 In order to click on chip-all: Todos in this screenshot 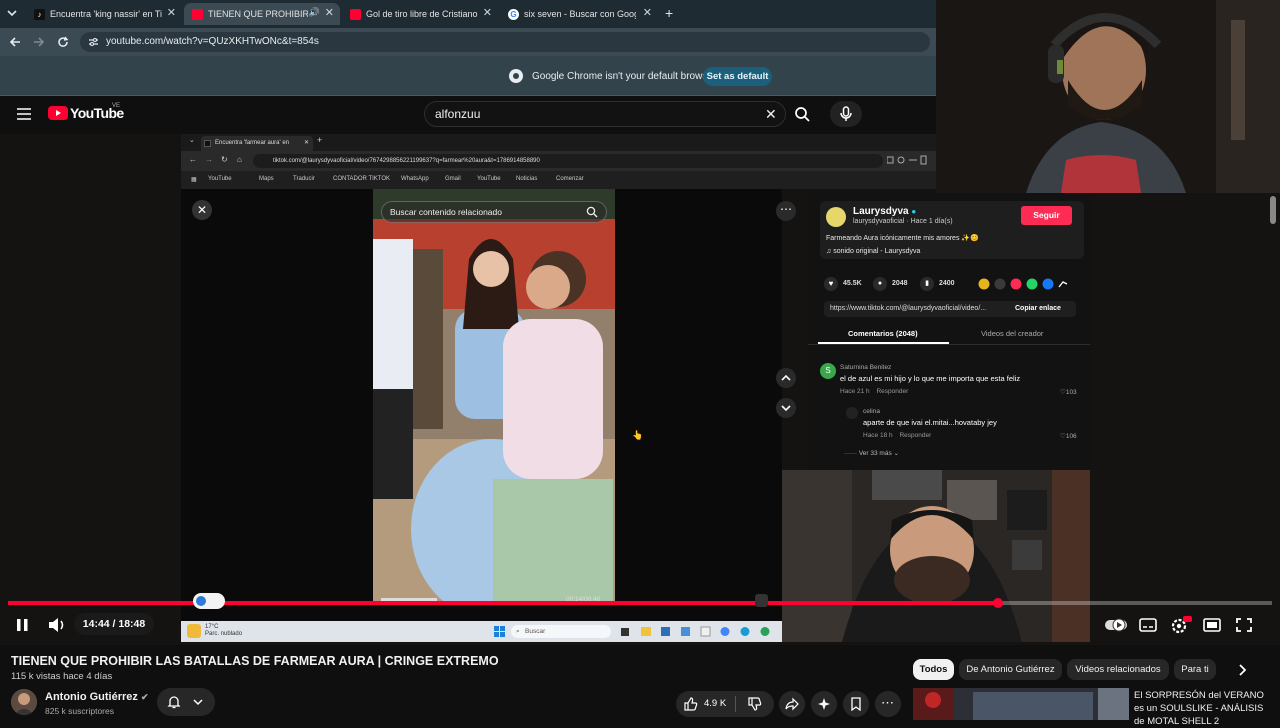, I will do `click(933, 669)`.